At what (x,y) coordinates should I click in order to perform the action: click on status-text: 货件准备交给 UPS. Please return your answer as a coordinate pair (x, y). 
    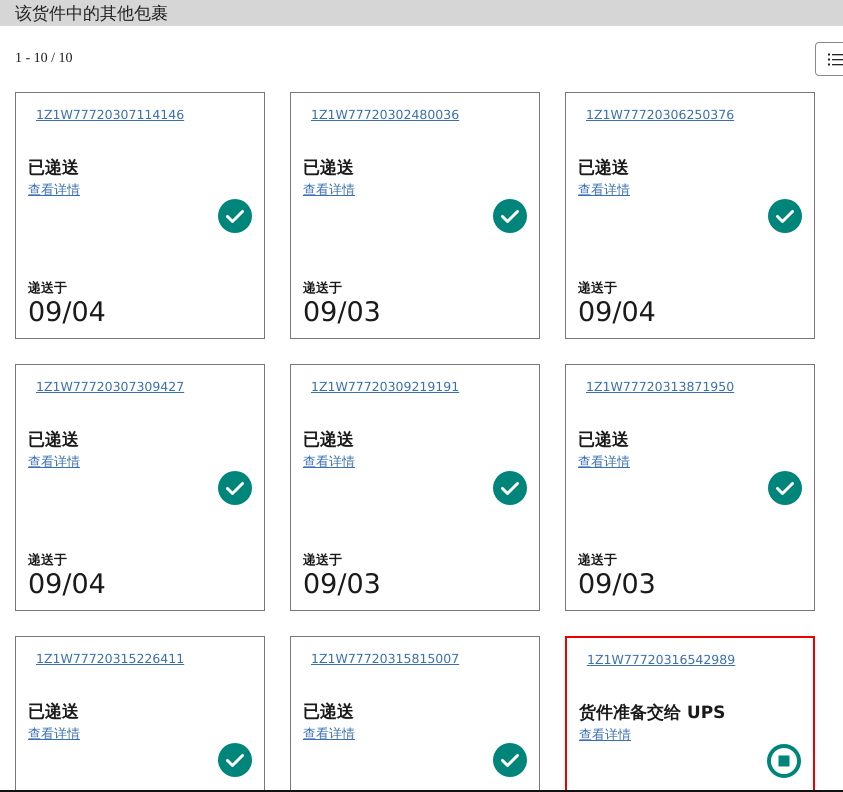
    Looking at the image, I should click on (652, 713).